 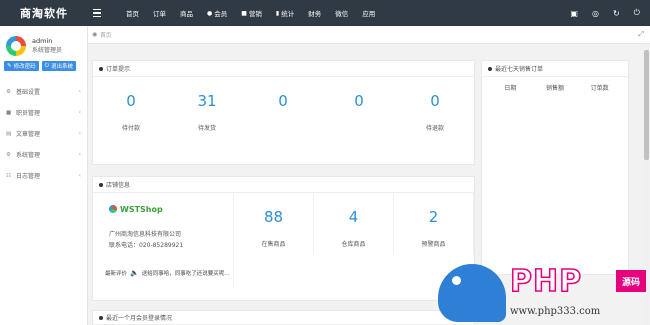 I want to click on nav-marketing: ■ 营销, so click(x=251, y=13).